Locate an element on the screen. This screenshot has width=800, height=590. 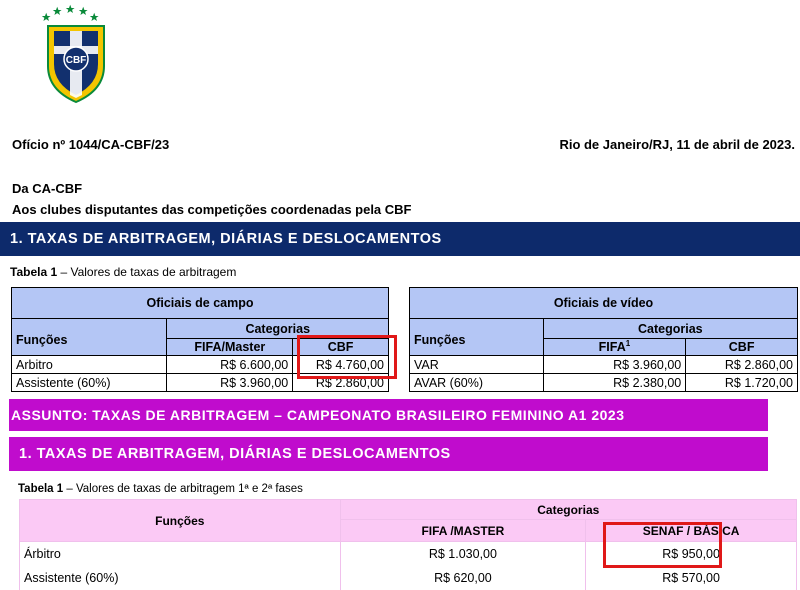
row-value-cbf: R$ 1.720,00 is located at coordinates (741, 382).